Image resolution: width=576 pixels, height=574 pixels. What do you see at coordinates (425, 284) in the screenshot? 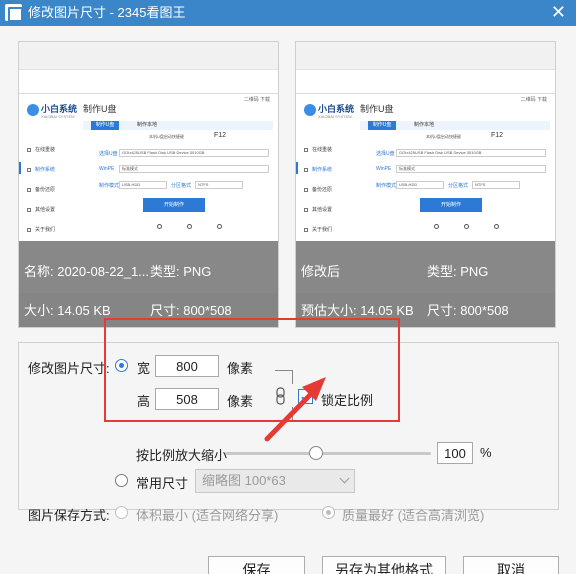
I see `info-overlay: 修改后 类型: PNG 预估大小: 14.05 KB 尺寸: 800*508` at bounding box center [425, 284].